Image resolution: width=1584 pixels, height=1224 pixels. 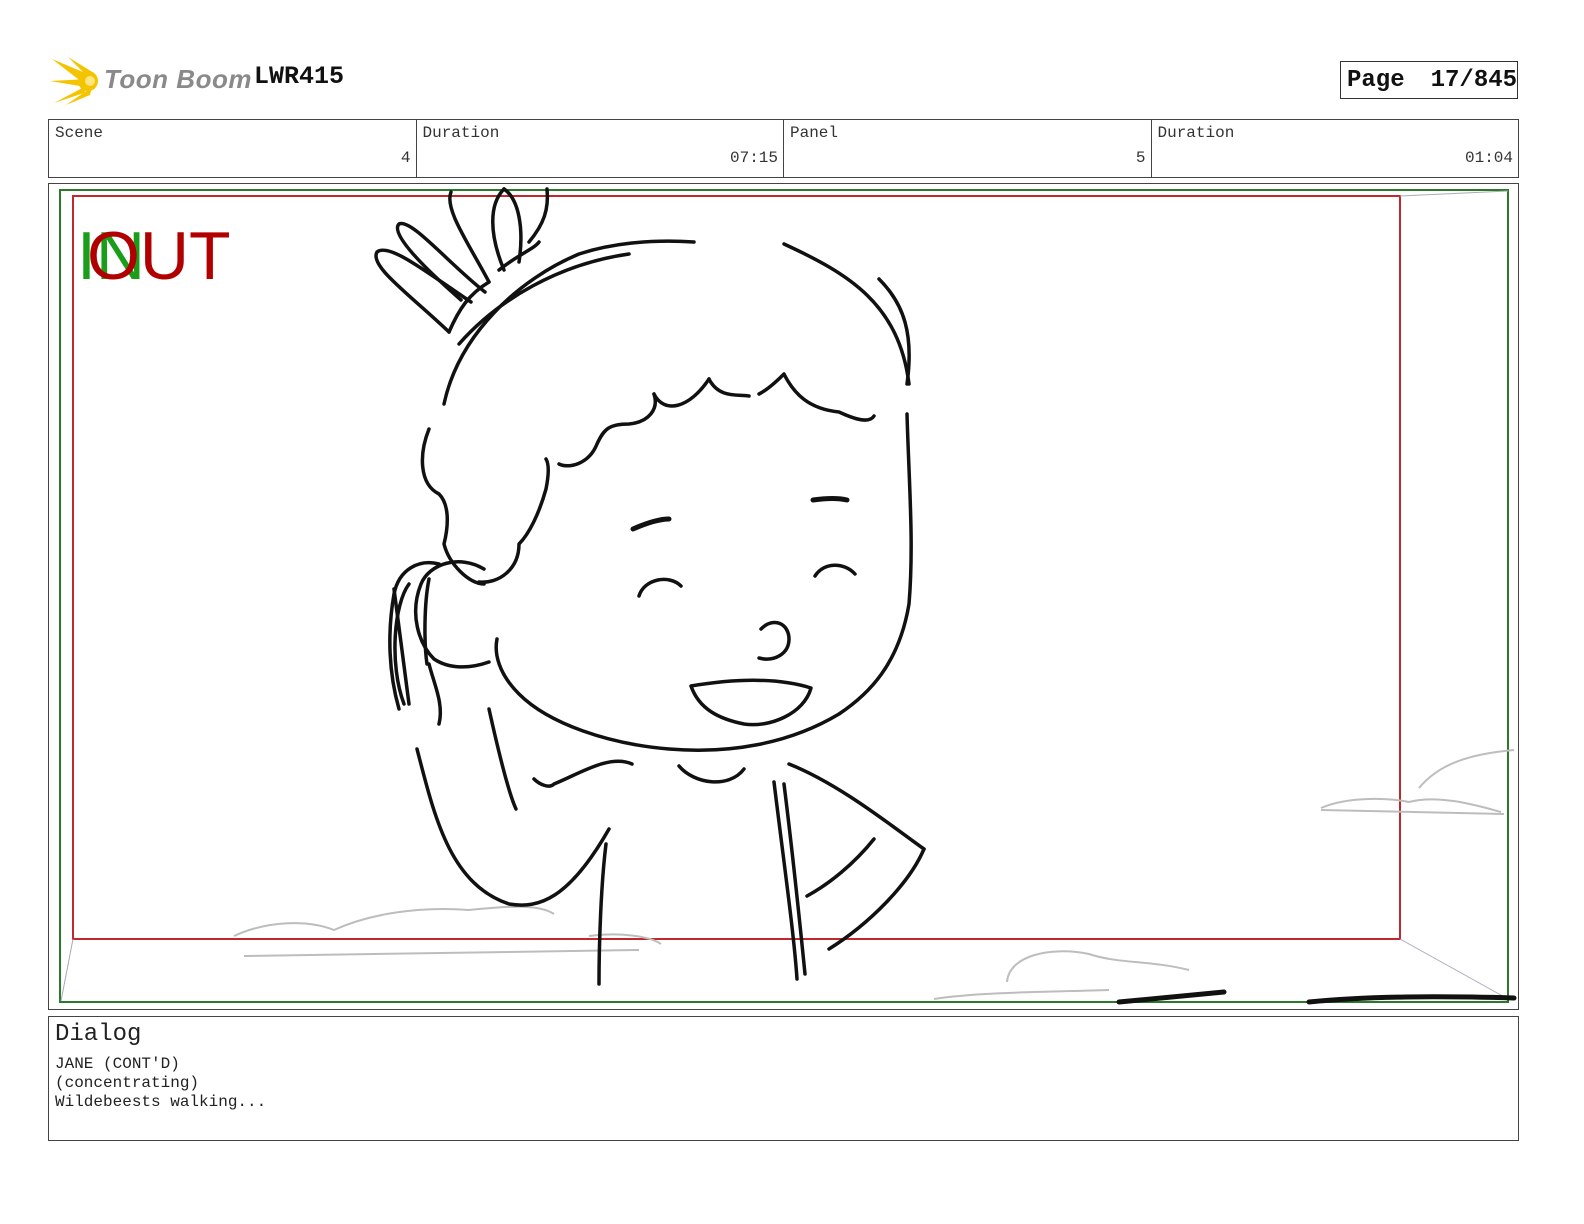 What do you see at coordinates (1474, 80) in the screenshot?
I see `page-number: 17/845` at bounding box center [1474, 80].